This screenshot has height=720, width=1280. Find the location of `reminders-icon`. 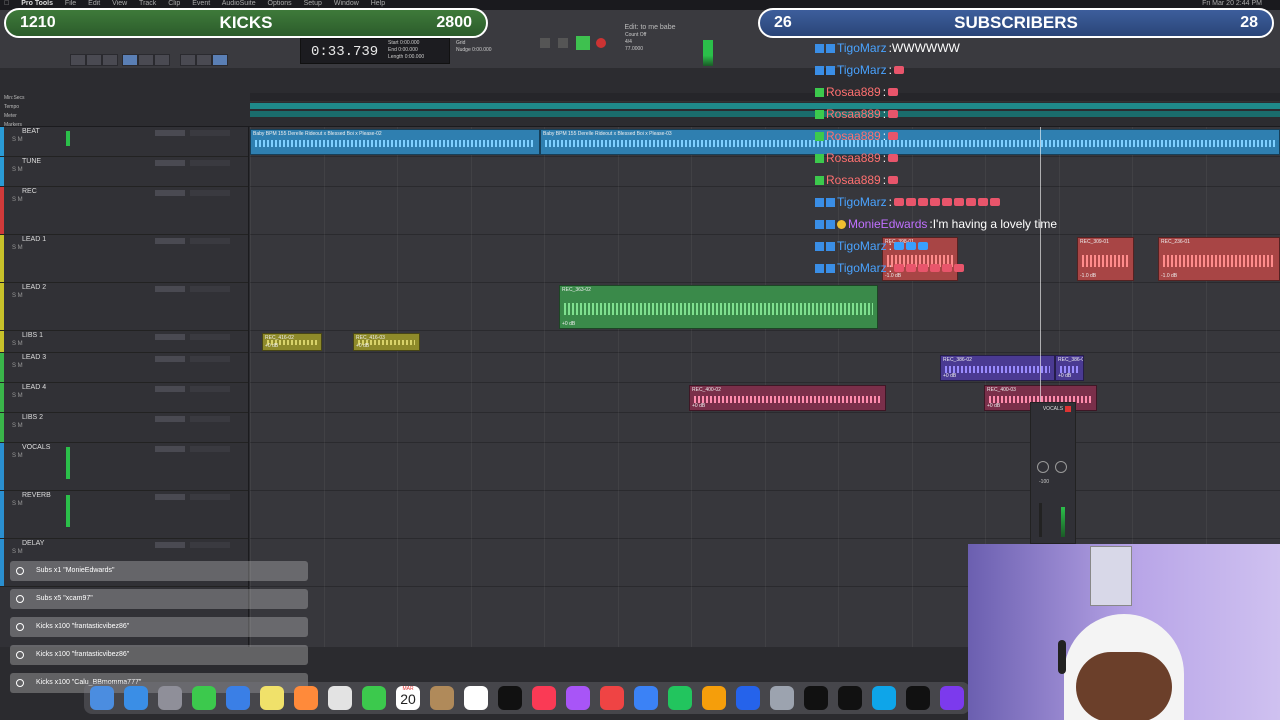

reminders-icon is located at coordinates (476, 698).